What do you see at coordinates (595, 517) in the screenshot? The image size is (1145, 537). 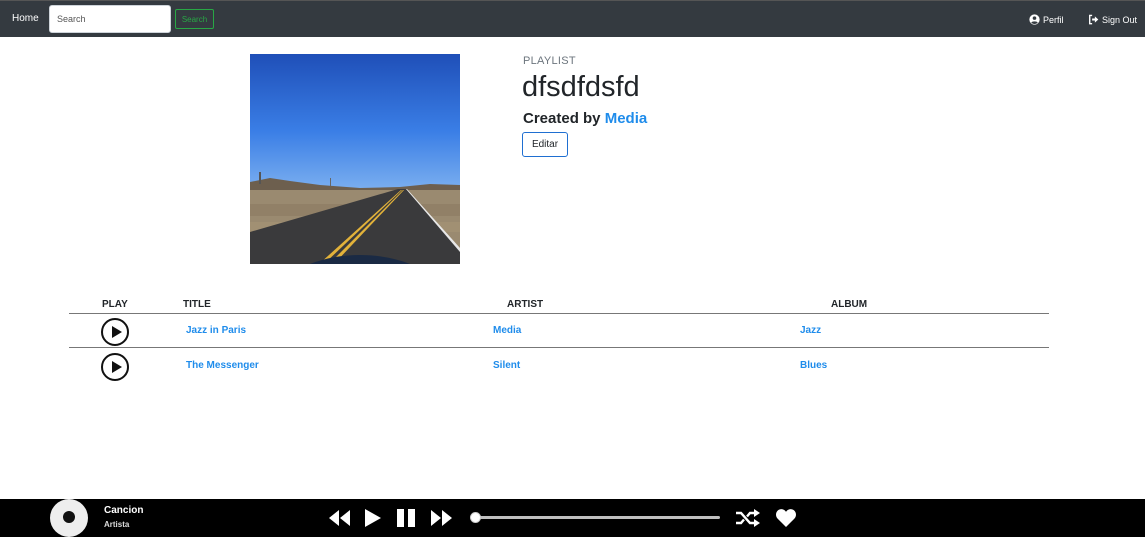 I see `progress-slider` at bounding box center [595, 517].